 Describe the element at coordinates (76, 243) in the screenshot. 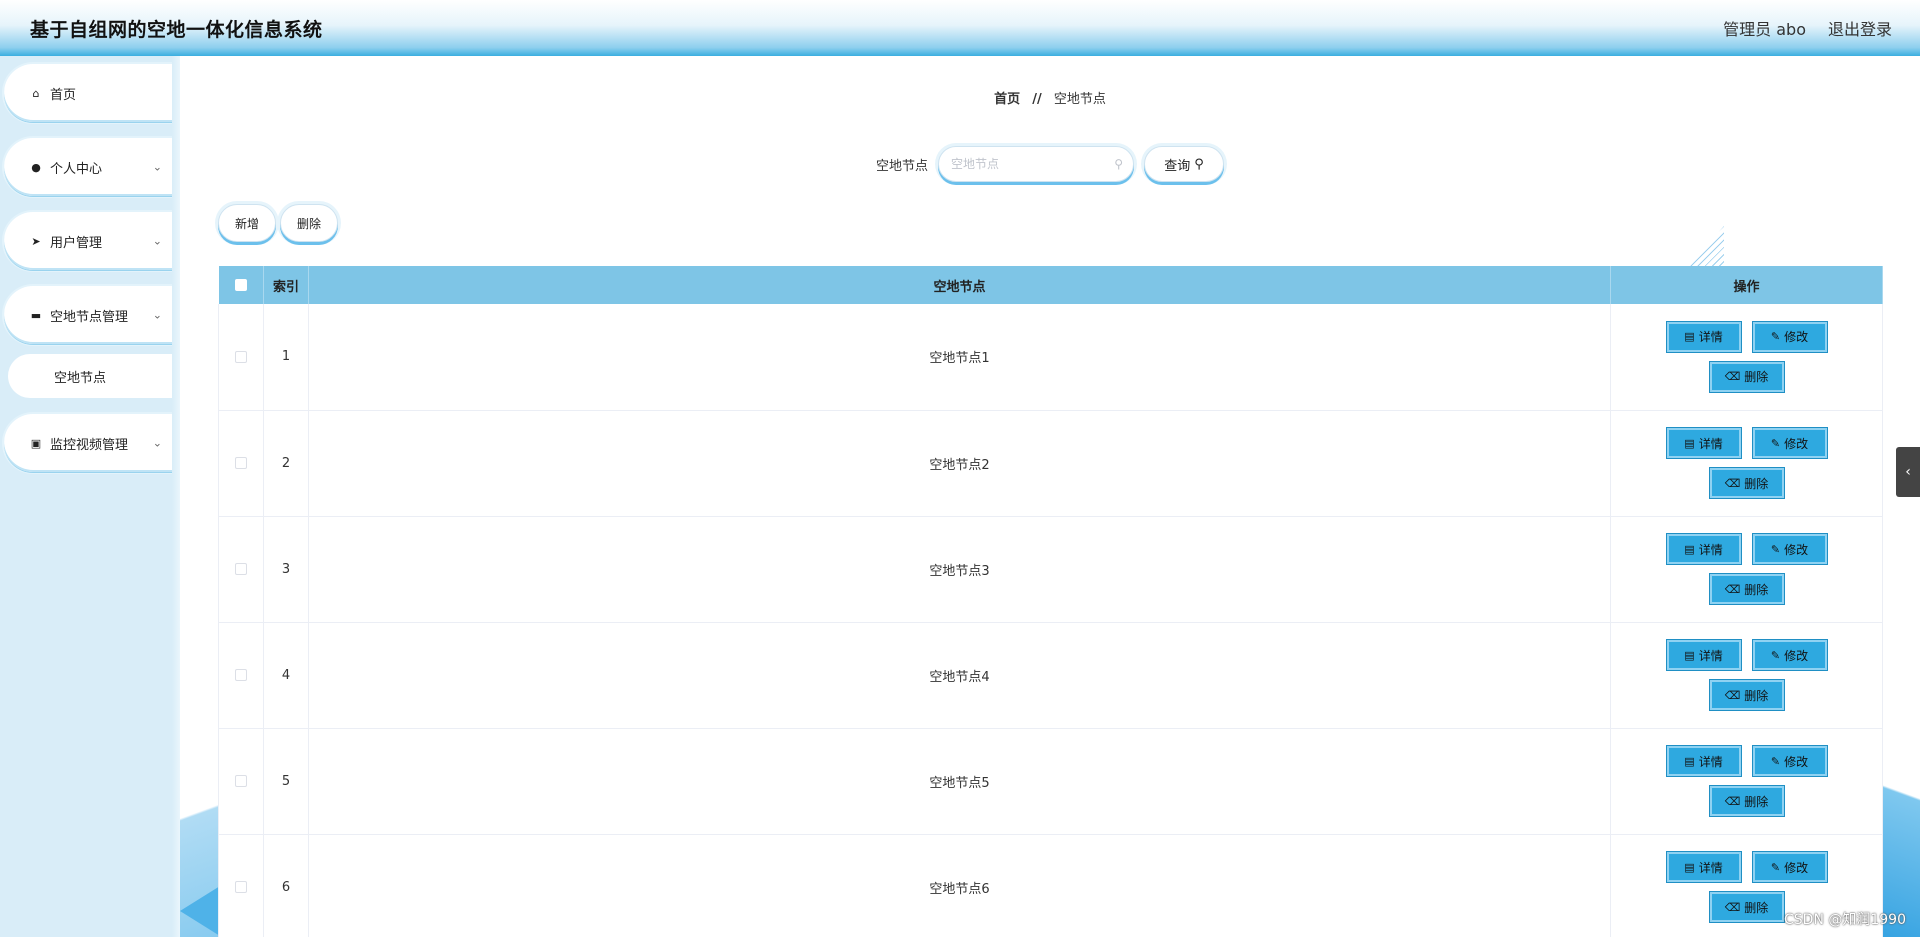

I see `sidebar-item-label: 用户管理` at that location.